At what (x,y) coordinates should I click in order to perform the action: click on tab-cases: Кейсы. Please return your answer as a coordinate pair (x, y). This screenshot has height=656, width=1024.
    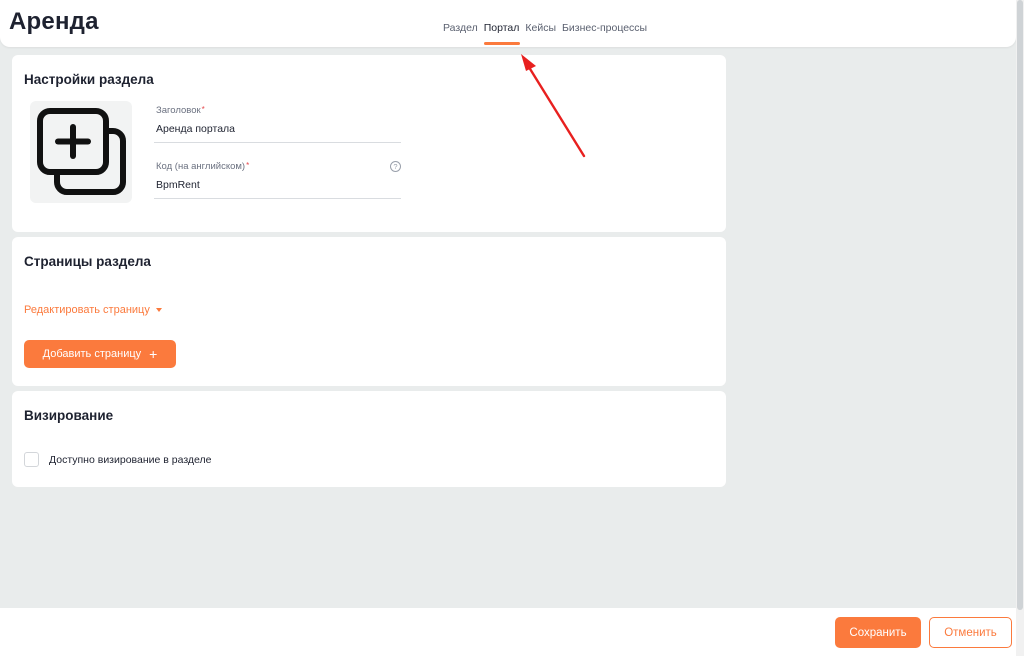
    Looking at the image, I should click on (540, 28).